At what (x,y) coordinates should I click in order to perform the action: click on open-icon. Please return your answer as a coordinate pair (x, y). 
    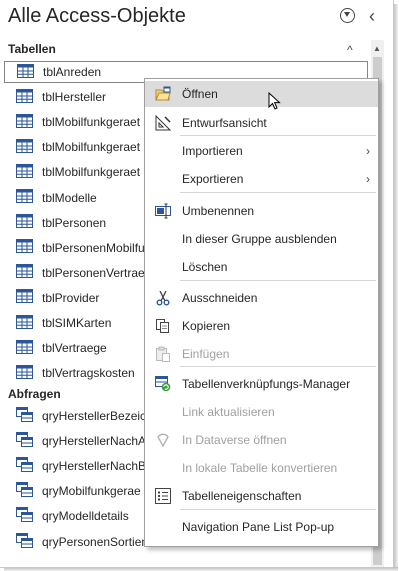
    Looking at the image, I should click on (163, 94).